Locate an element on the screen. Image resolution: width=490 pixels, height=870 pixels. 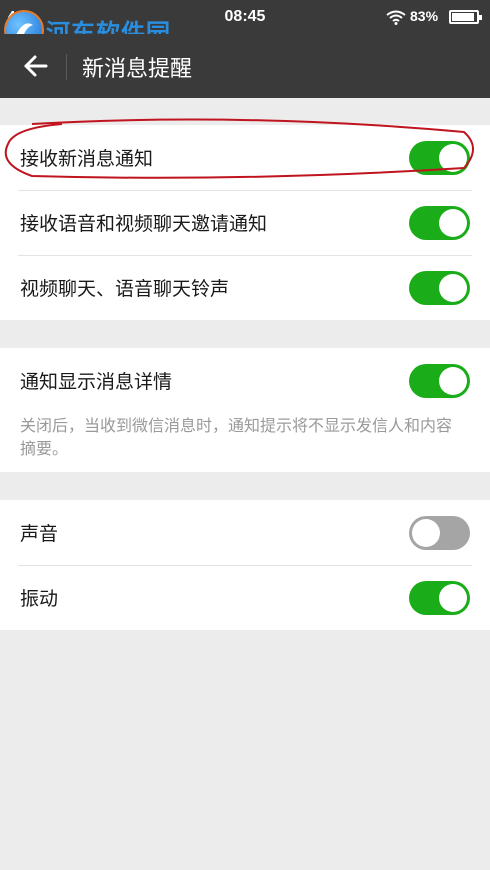
setting-row-receive-new-messages: 接收新消息通知 is located at coordinates (245, 157).